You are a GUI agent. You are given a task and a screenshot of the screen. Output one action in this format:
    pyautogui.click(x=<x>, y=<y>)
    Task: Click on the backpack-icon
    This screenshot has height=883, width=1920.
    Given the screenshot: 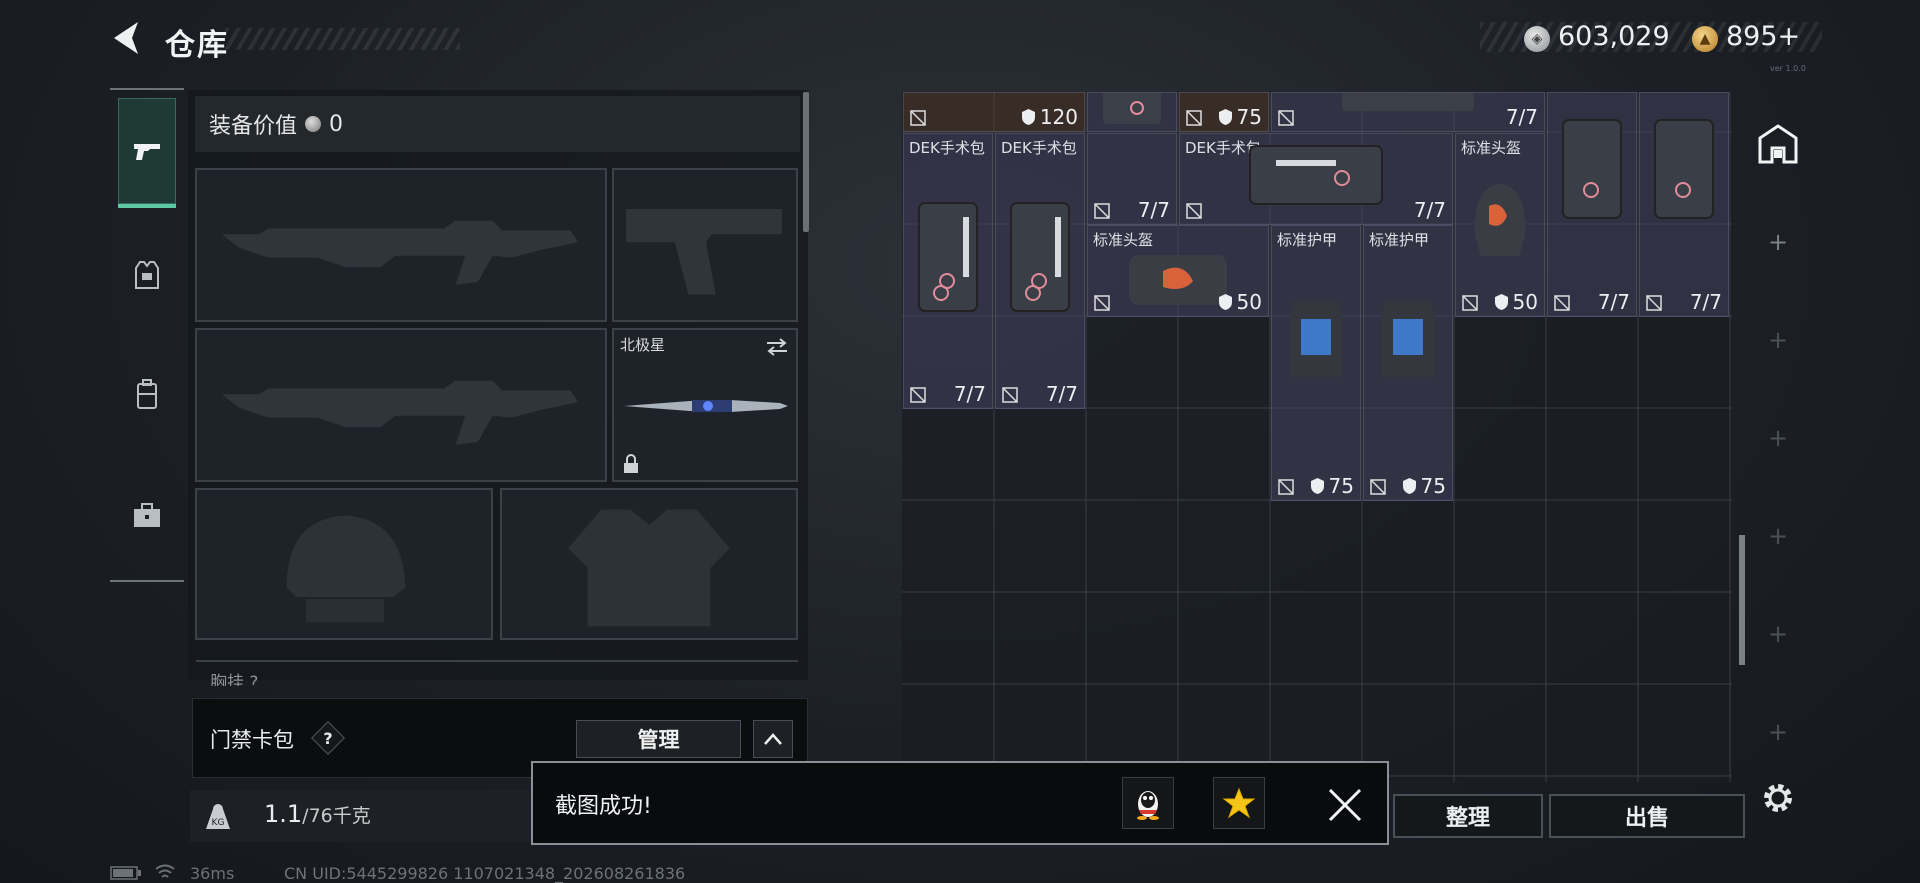 What is the action you would take?
    pyautogui.click(x=147, y=394)
    